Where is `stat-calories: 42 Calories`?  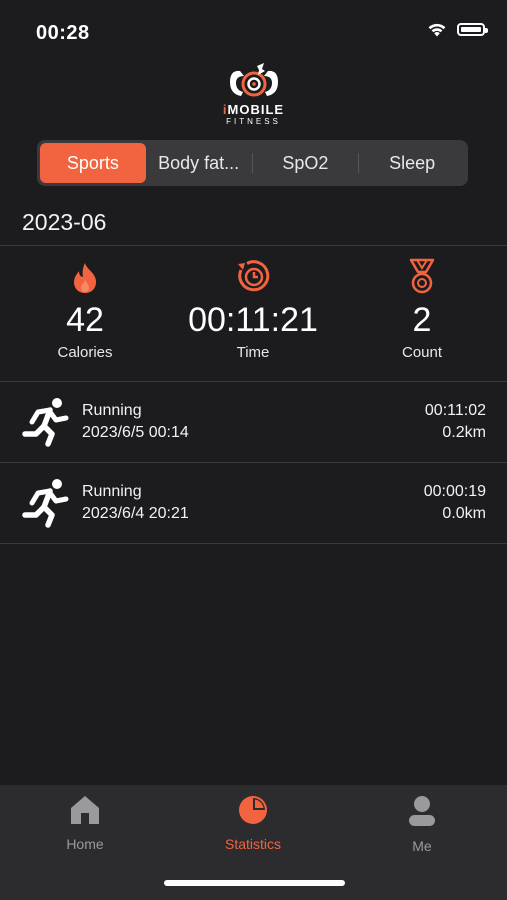
stat-calories: 42 Calories is located at coordinates (85, 308).